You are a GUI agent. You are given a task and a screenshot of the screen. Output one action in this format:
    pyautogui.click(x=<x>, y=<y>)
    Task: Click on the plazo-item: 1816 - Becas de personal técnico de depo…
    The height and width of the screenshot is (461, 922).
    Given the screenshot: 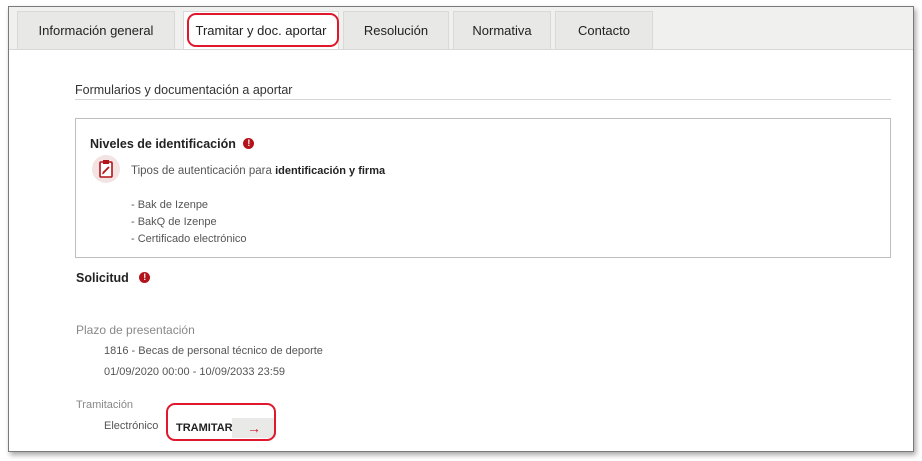 What is the action you would take?
    pyautogui.click(x=213, y=351)
    